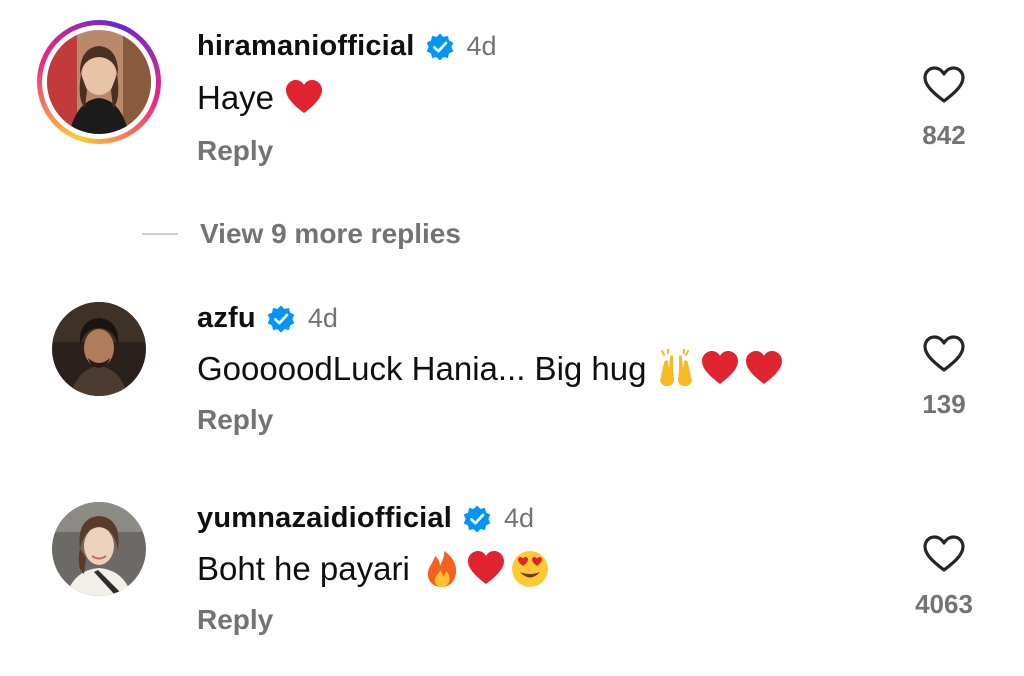 This screenshot has height=676, width=1024. Describe the element at coordinates (944, 404) in the screenshot. I see `like-count: 139` at that location.